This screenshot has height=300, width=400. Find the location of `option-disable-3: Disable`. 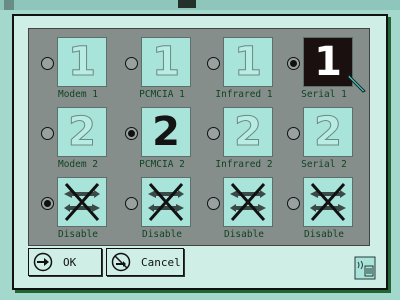

option-disable-3: Disable is located at coordinates (239, 212).